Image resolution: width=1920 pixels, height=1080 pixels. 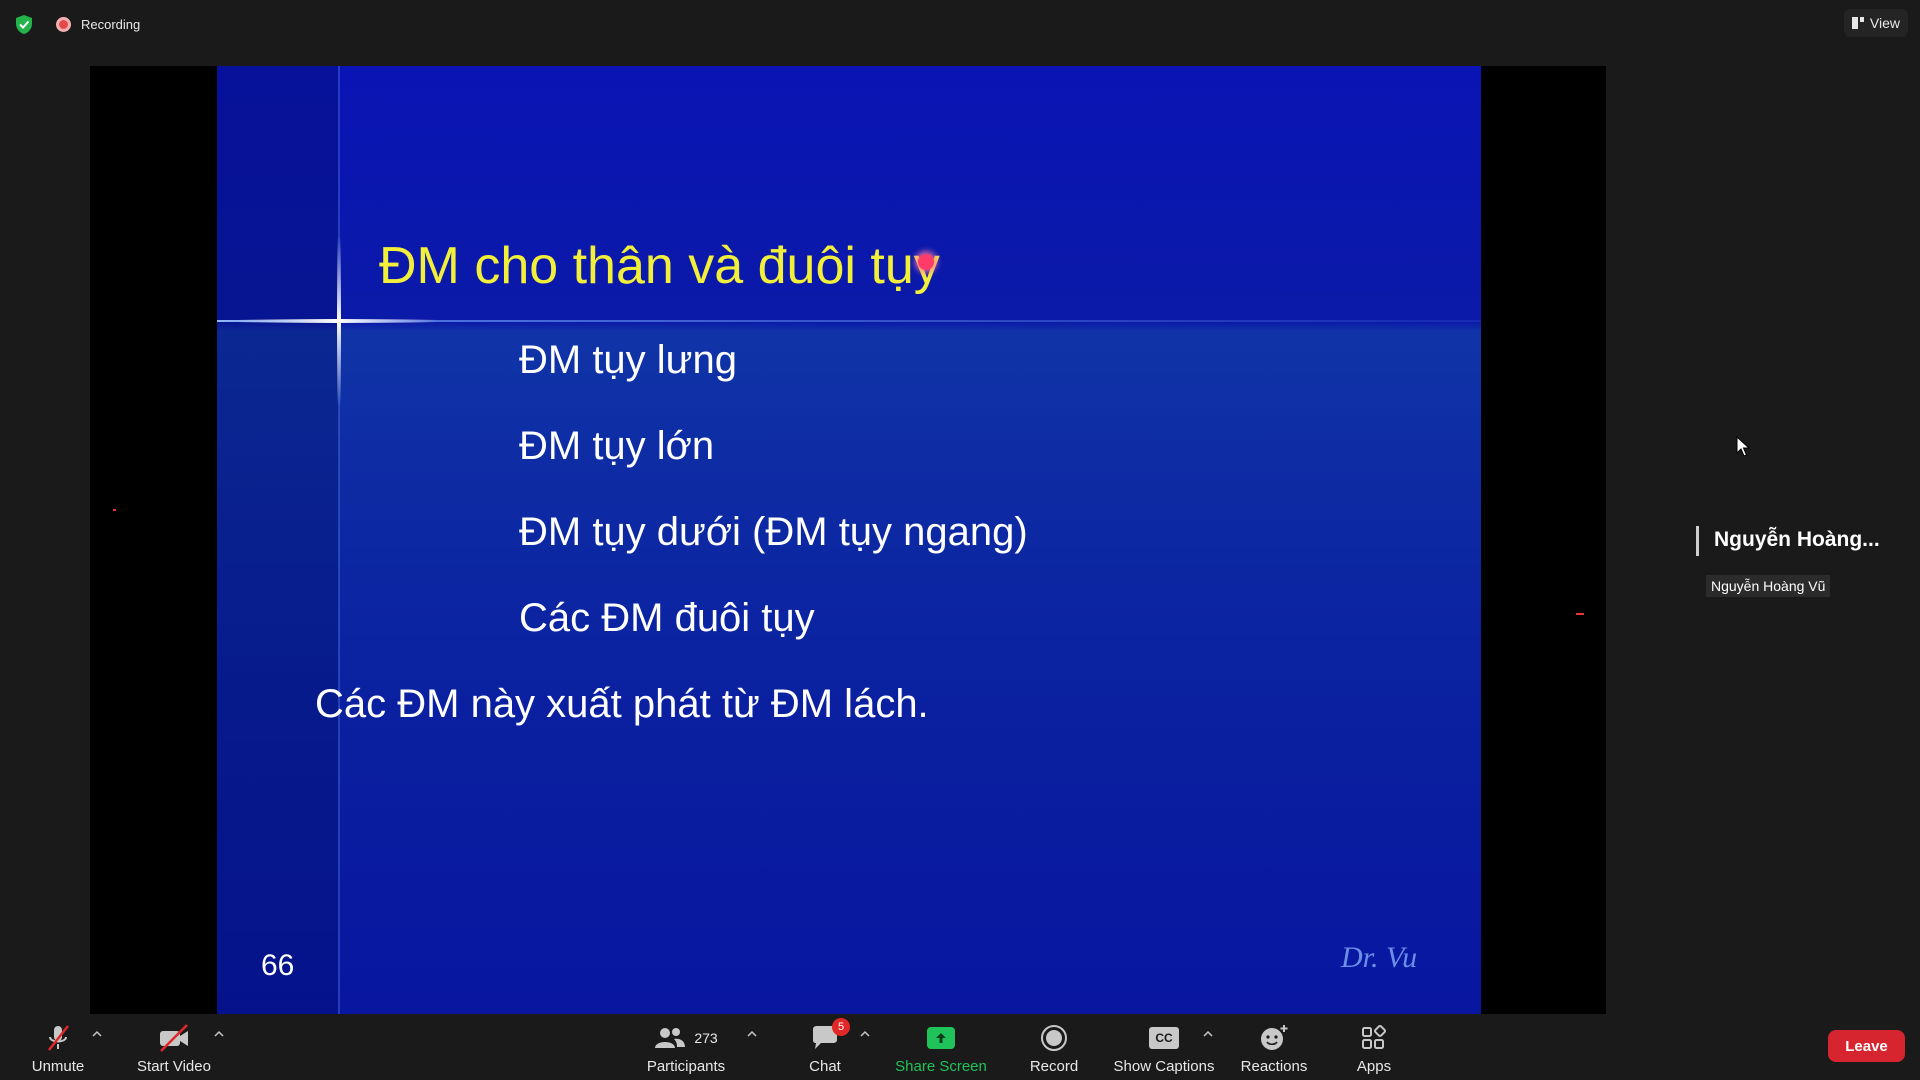 What do you see at coordinates (63, 24) in the screenshot?
I see `recording-dot-icon` at bounding box center [63, 24].